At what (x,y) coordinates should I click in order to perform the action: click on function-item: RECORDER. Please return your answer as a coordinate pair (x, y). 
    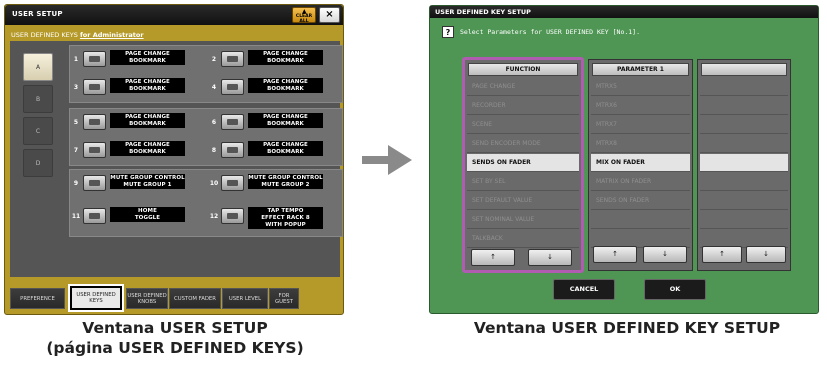
    Looking at the image, I should click on (523, 106).